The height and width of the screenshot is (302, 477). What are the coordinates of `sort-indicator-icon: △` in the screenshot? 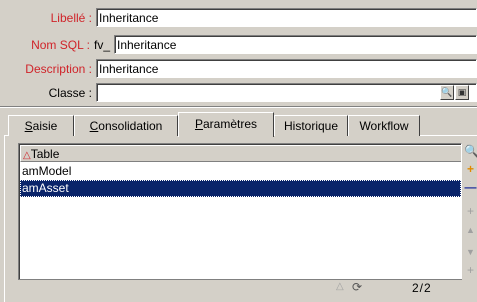 It's located at (340, 286).